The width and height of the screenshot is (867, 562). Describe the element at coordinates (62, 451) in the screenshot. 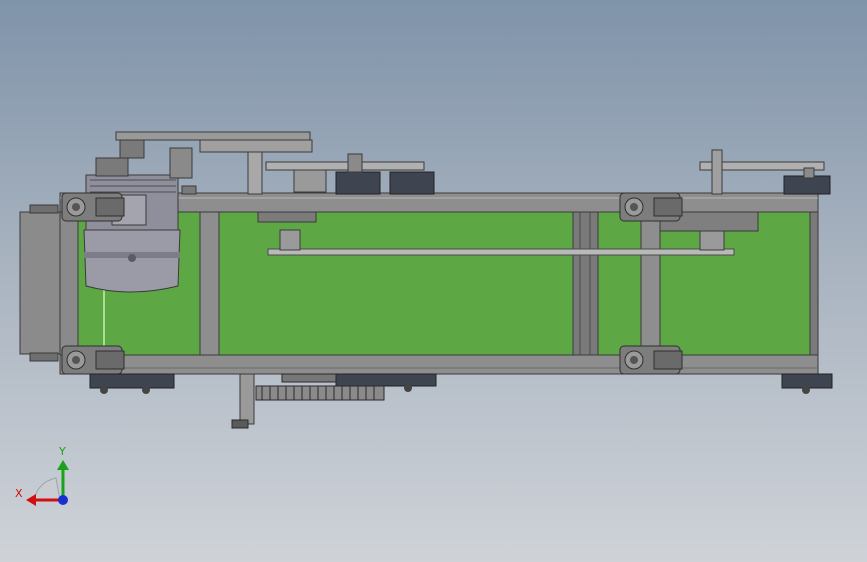

I see `y-axis-label: Y` at that location.